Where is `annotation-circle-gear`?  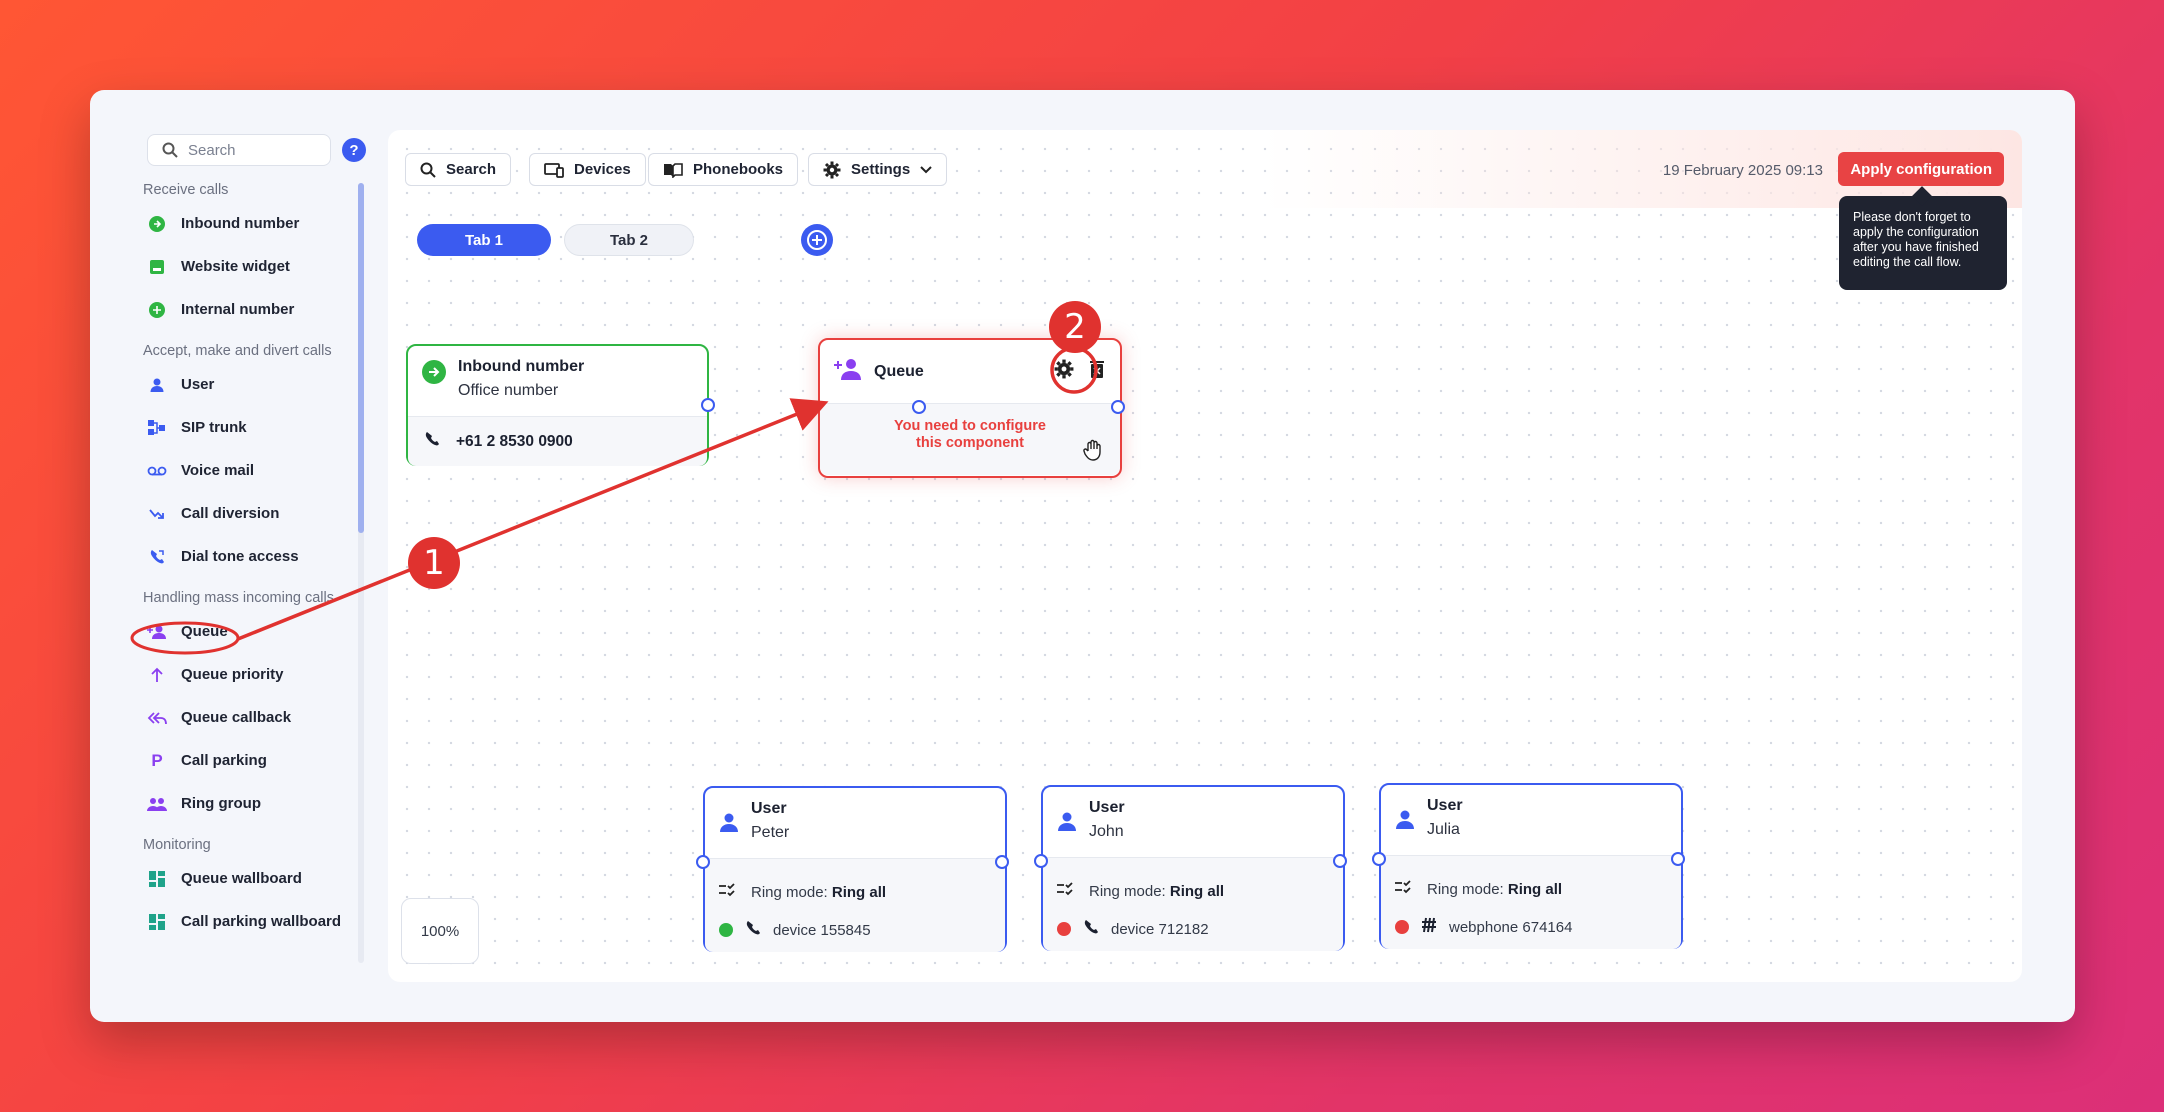
annotation-circle-gear is located at coordinates (1074, 370).